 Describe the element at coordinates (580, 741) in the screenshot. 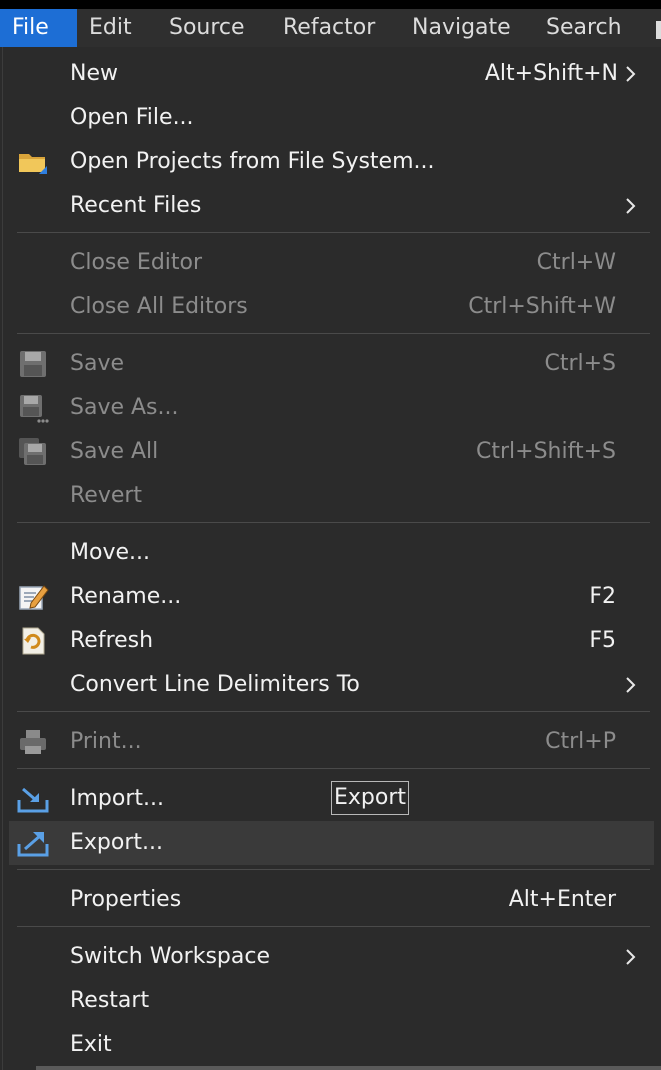

I see `menu-item-shortcut: Ctrl+P` at that location.